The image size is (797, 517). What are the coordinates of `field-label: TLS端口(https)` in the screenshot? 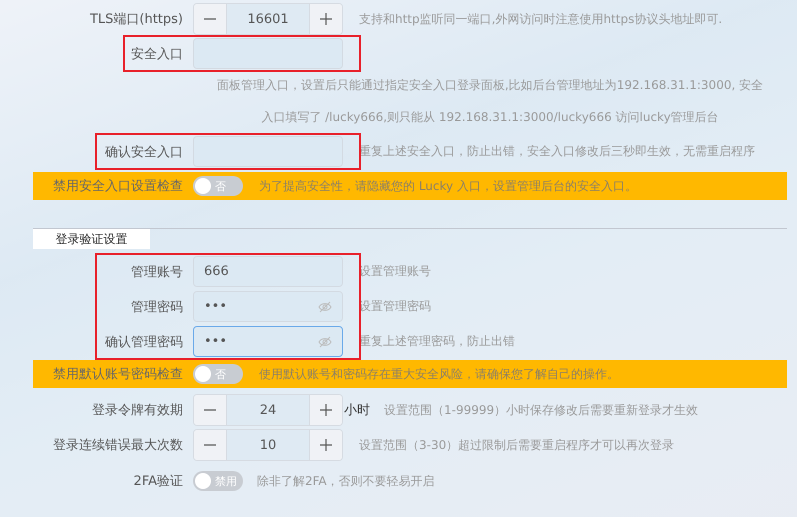 It's located at (136, 19).